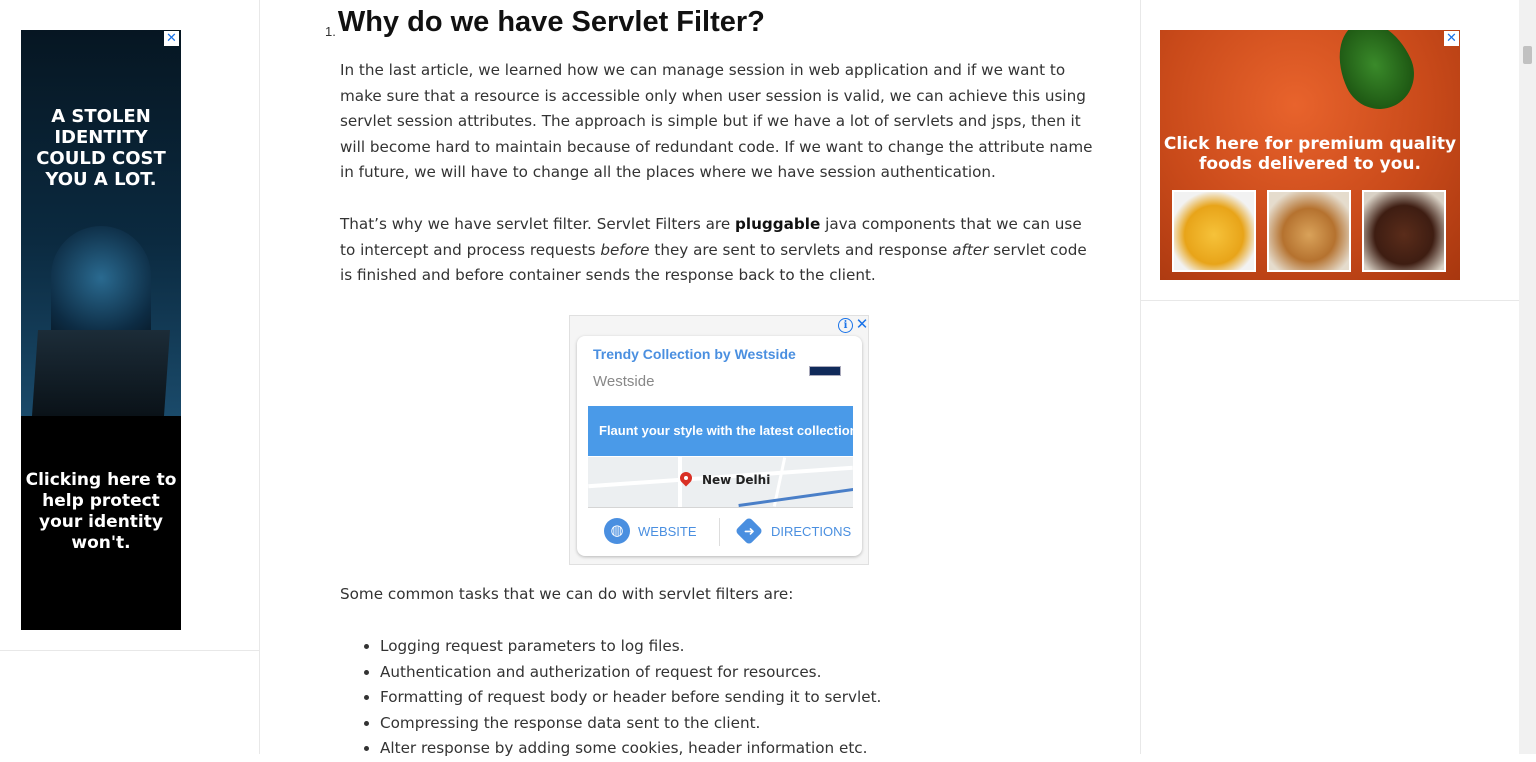 Image resolution: width=1536 pixels, height=762 pixels. Describe the element at coordinates (740, 647) in the screenshot. I see `list-item: Logging request parameters to log files.` at that location.